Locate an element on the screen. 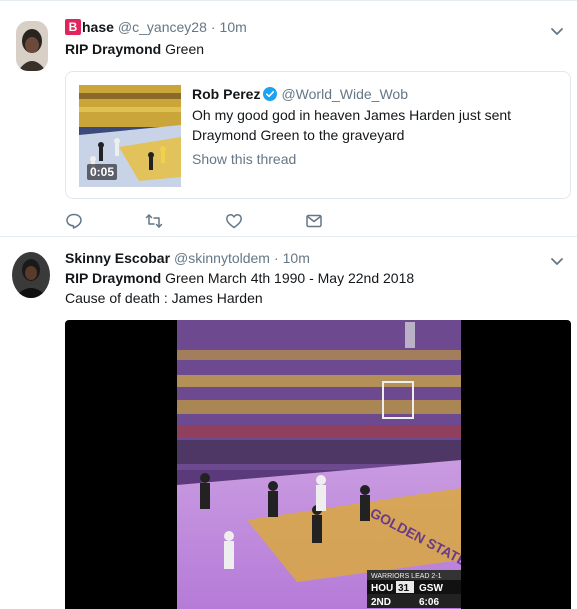 The width and height of the screenshot is (577, 609). like-button is located at coordinates (265, 221).